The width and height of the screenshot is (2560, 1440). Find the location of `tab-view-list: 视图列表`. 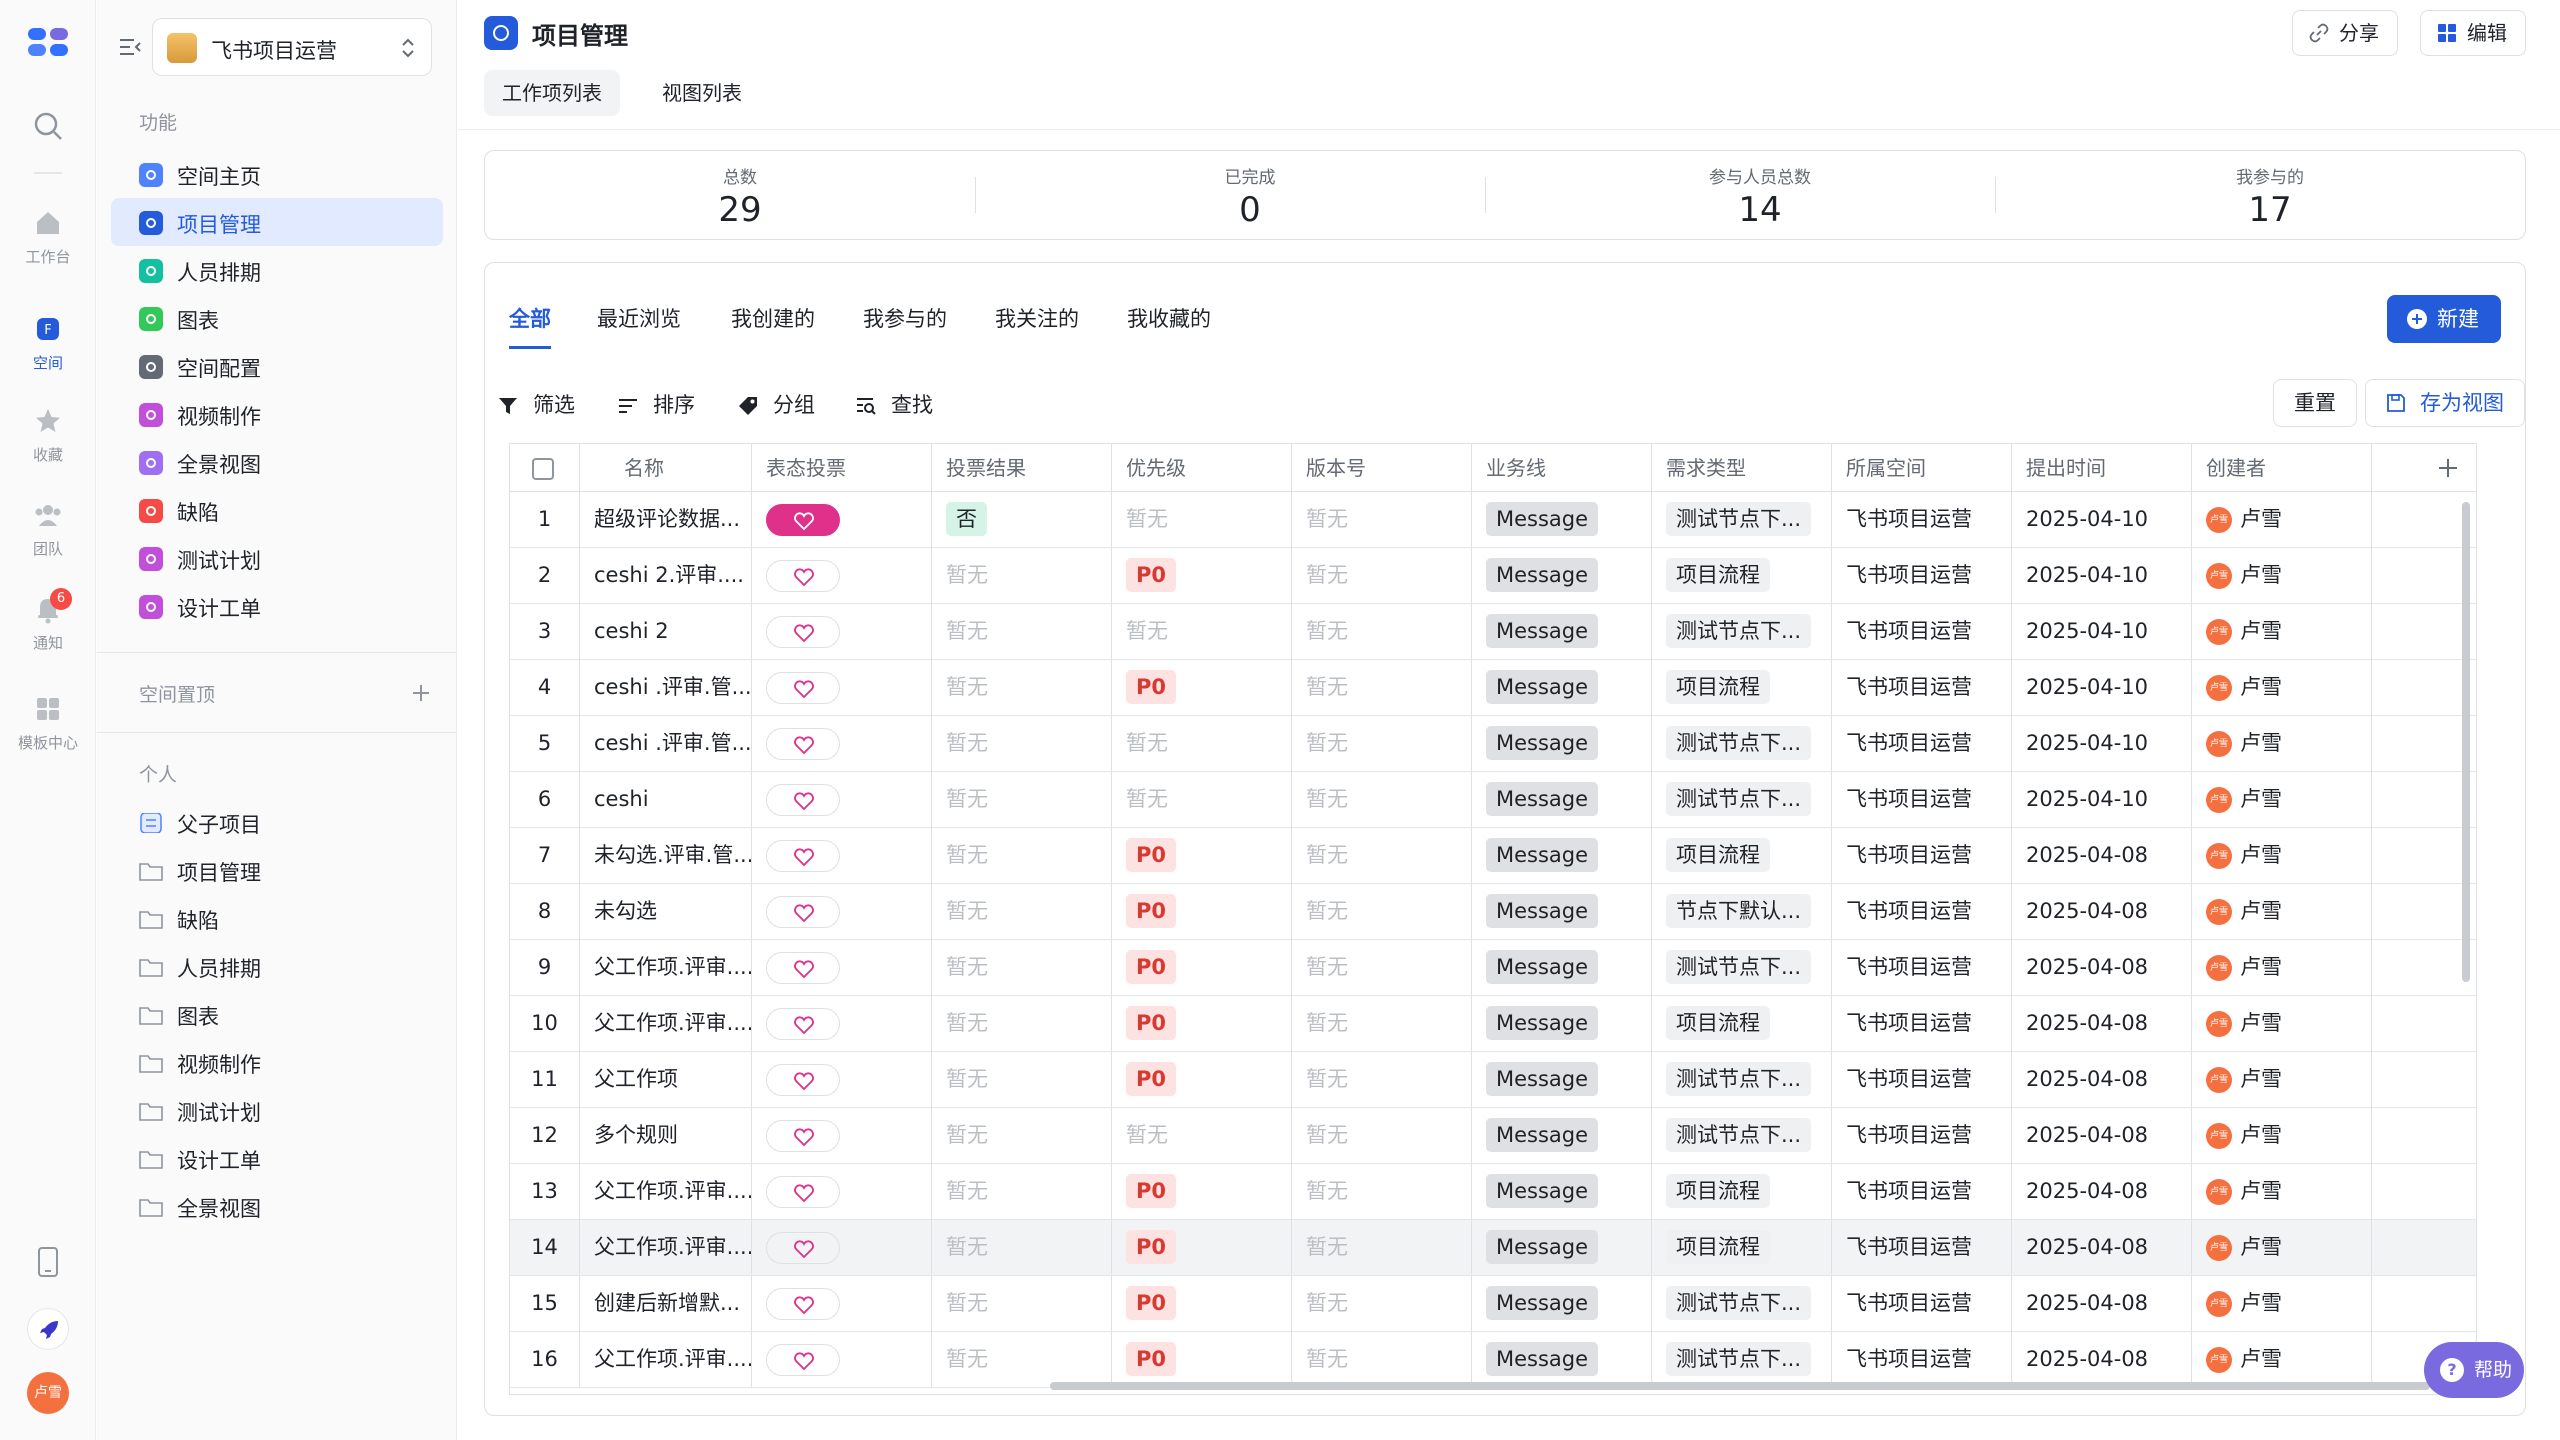

tab-view-list: 视图列表 is located at coordinates (702, 93).